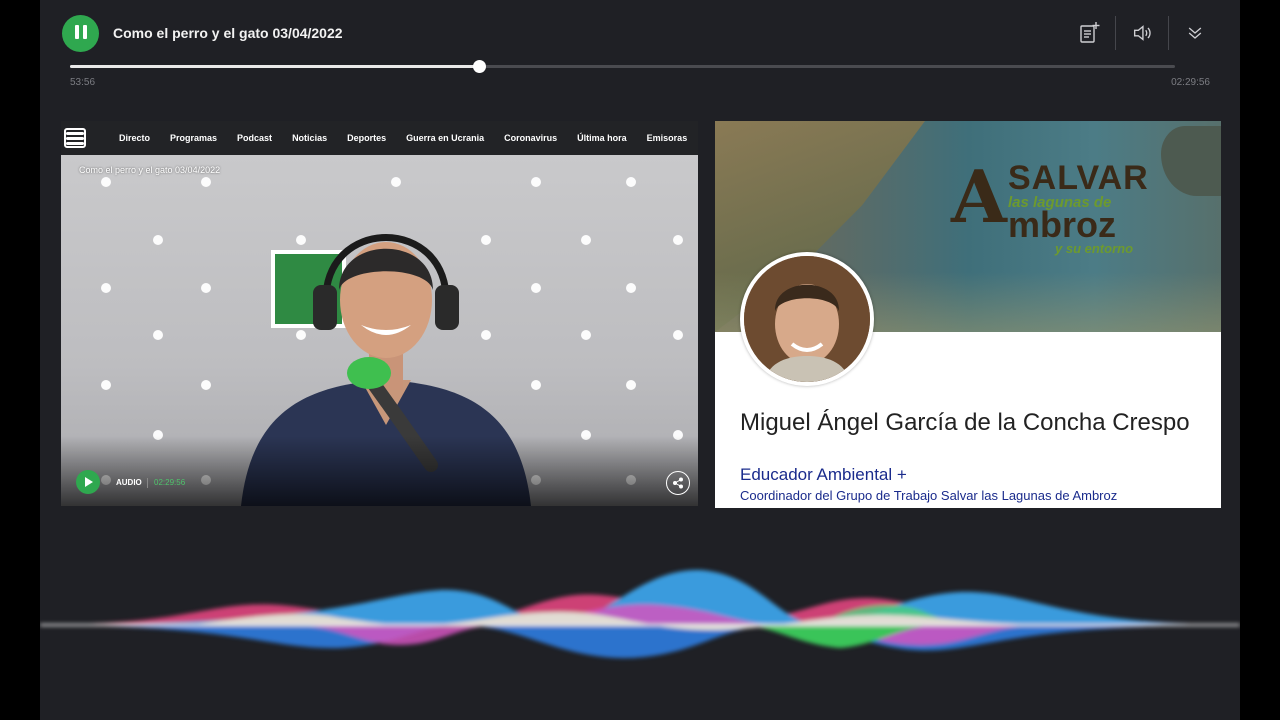 The image size is (1280, 720). What do you see at coordinates (274, 66) in the screenshot?
I see `progress-fill` at bounding box center [274, 66].